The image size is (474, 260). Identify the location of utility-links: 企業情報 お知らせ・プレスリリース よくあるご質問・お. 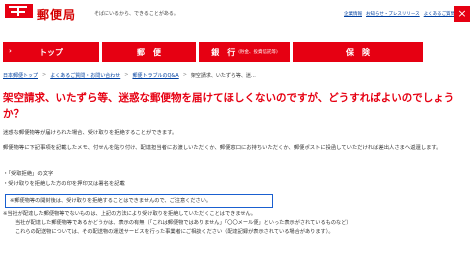
(404, 15).